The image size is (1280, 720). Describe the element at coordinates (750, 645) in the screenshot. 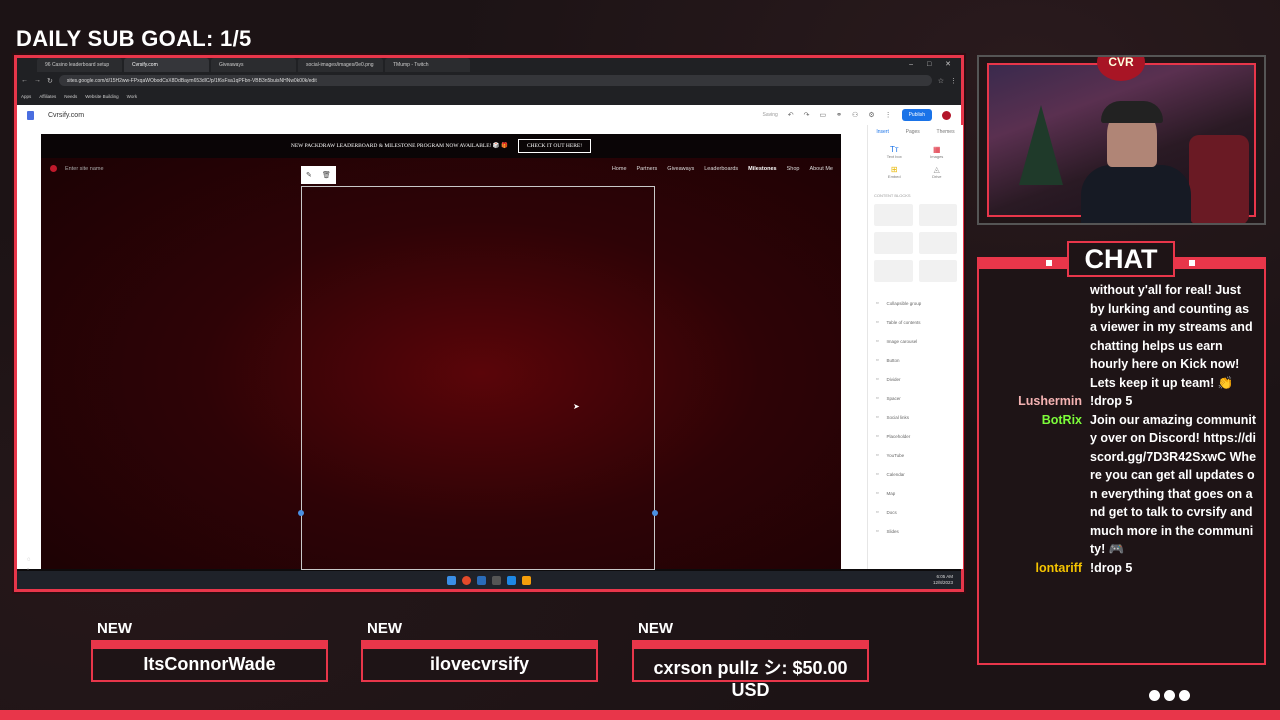

I see `alert-strip` at that location.